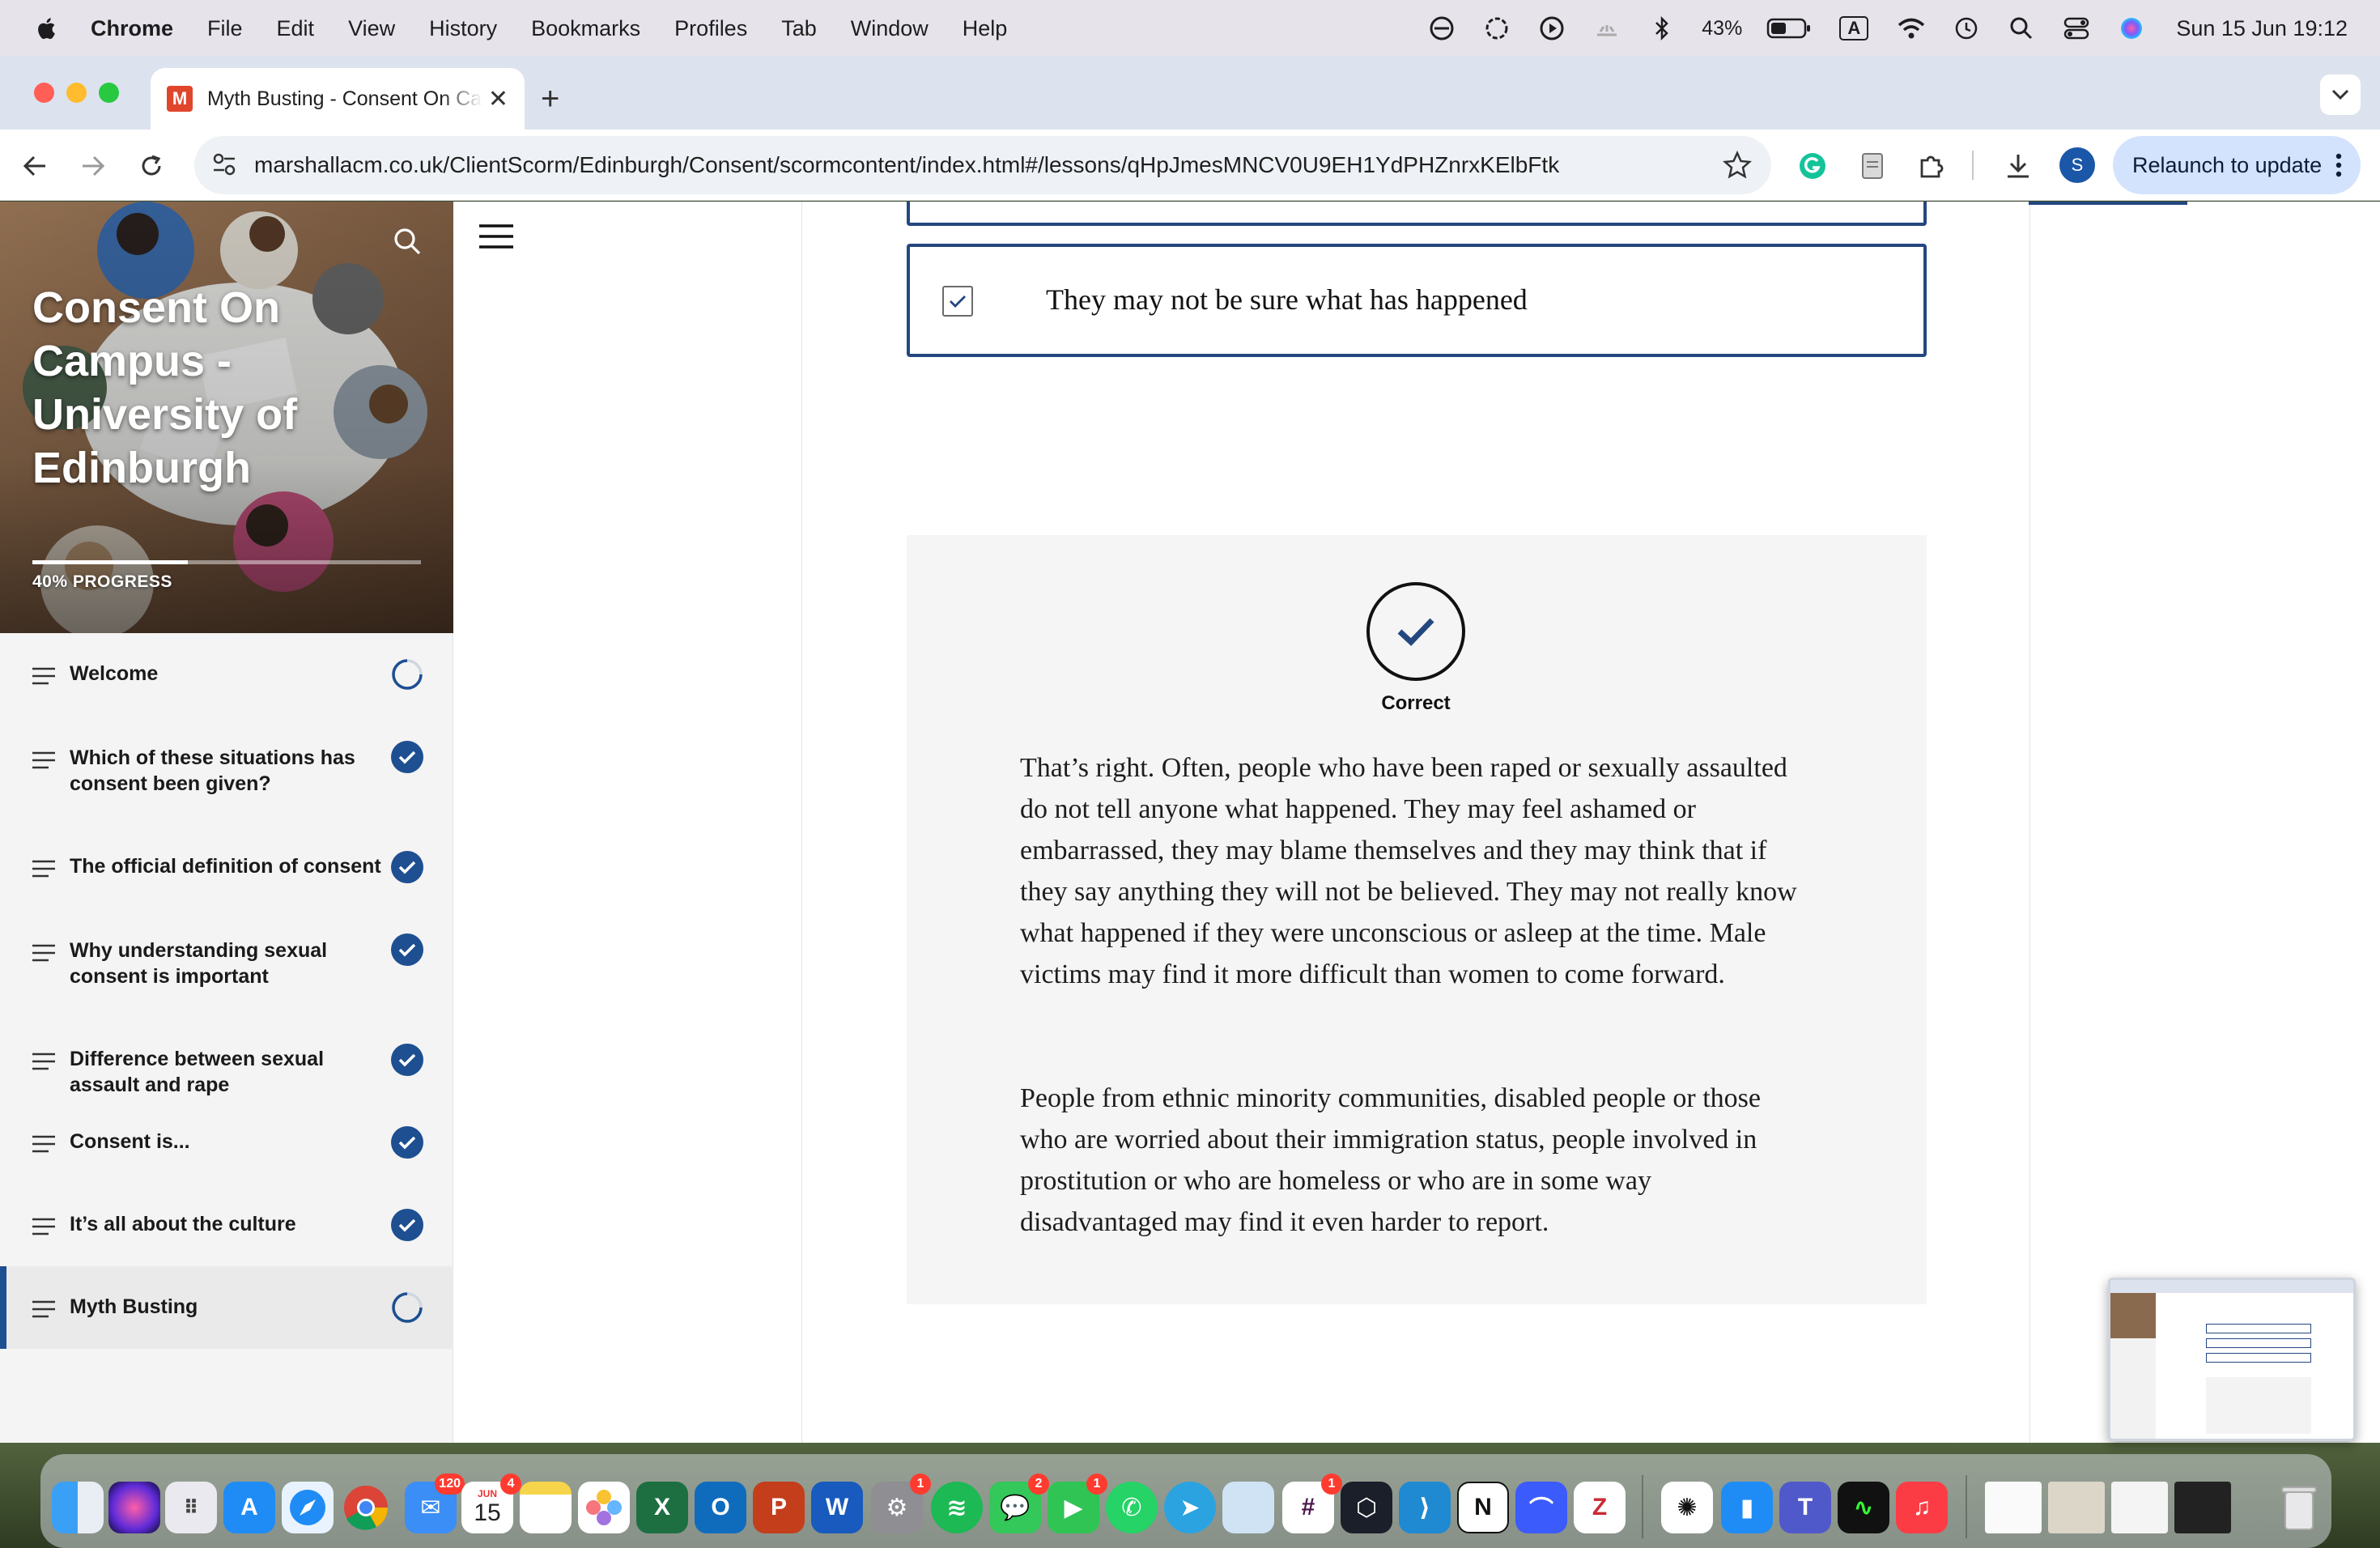 The width and height of the screenshot is (2380, 1548). I want to click on battery-icon, so click(1789, 29).